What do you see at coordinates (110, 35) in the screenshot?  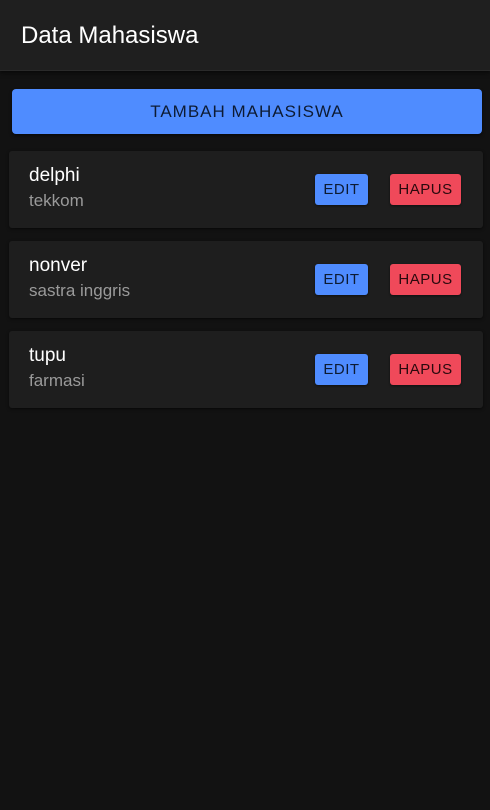 I see `page-title: Data Mahasiswa` at bounding box center [110, 35].